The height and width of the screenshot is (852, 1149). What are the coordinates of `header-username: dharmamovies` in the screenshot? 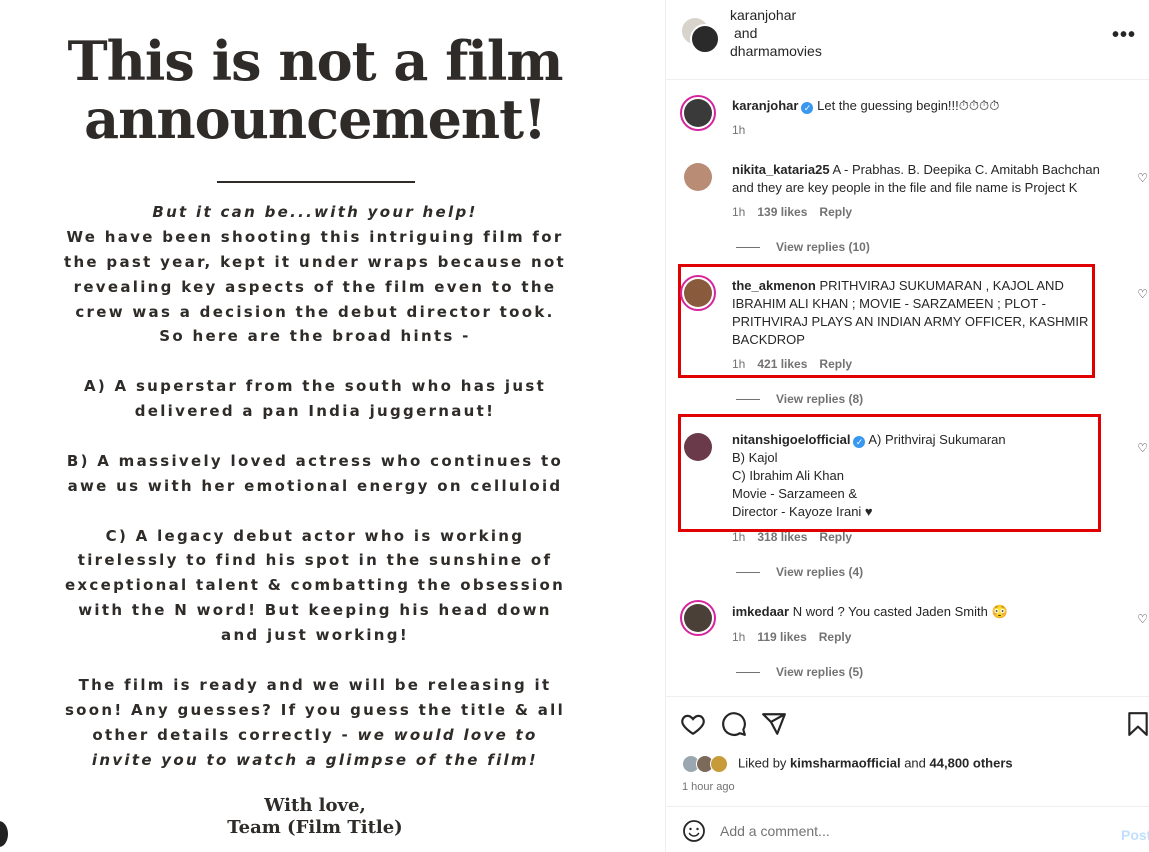 It's located at (776, 51).